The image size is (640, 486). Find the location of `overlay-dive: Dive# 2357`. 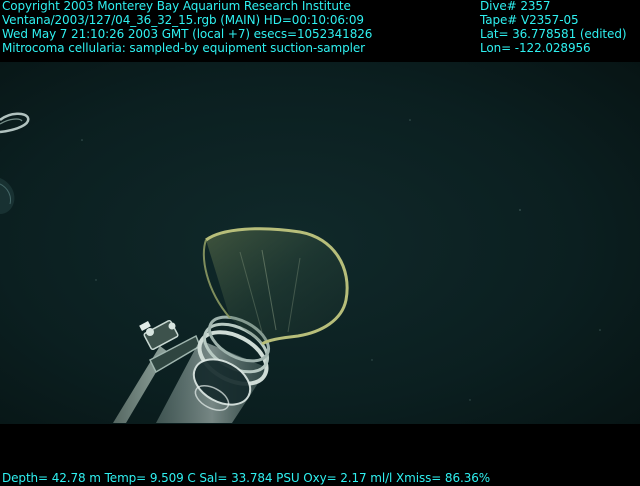

overlay-dive: Dive# 2357 is located at coordinates (515, 6).